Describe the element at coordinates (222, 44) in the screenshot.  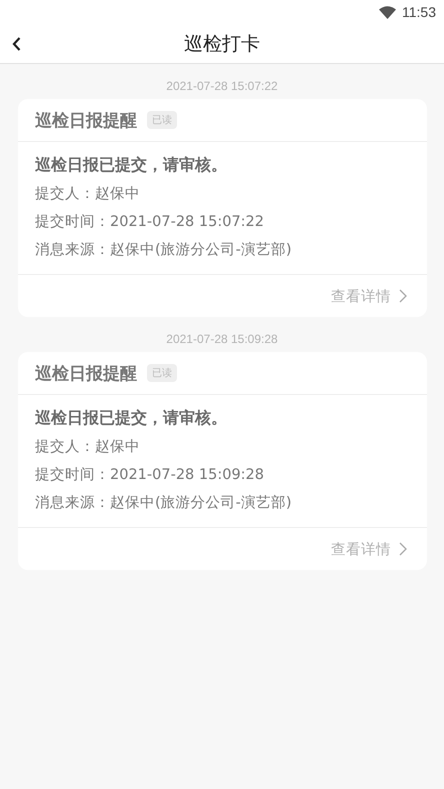
I see `page-title: 巡检打卡` at that location.